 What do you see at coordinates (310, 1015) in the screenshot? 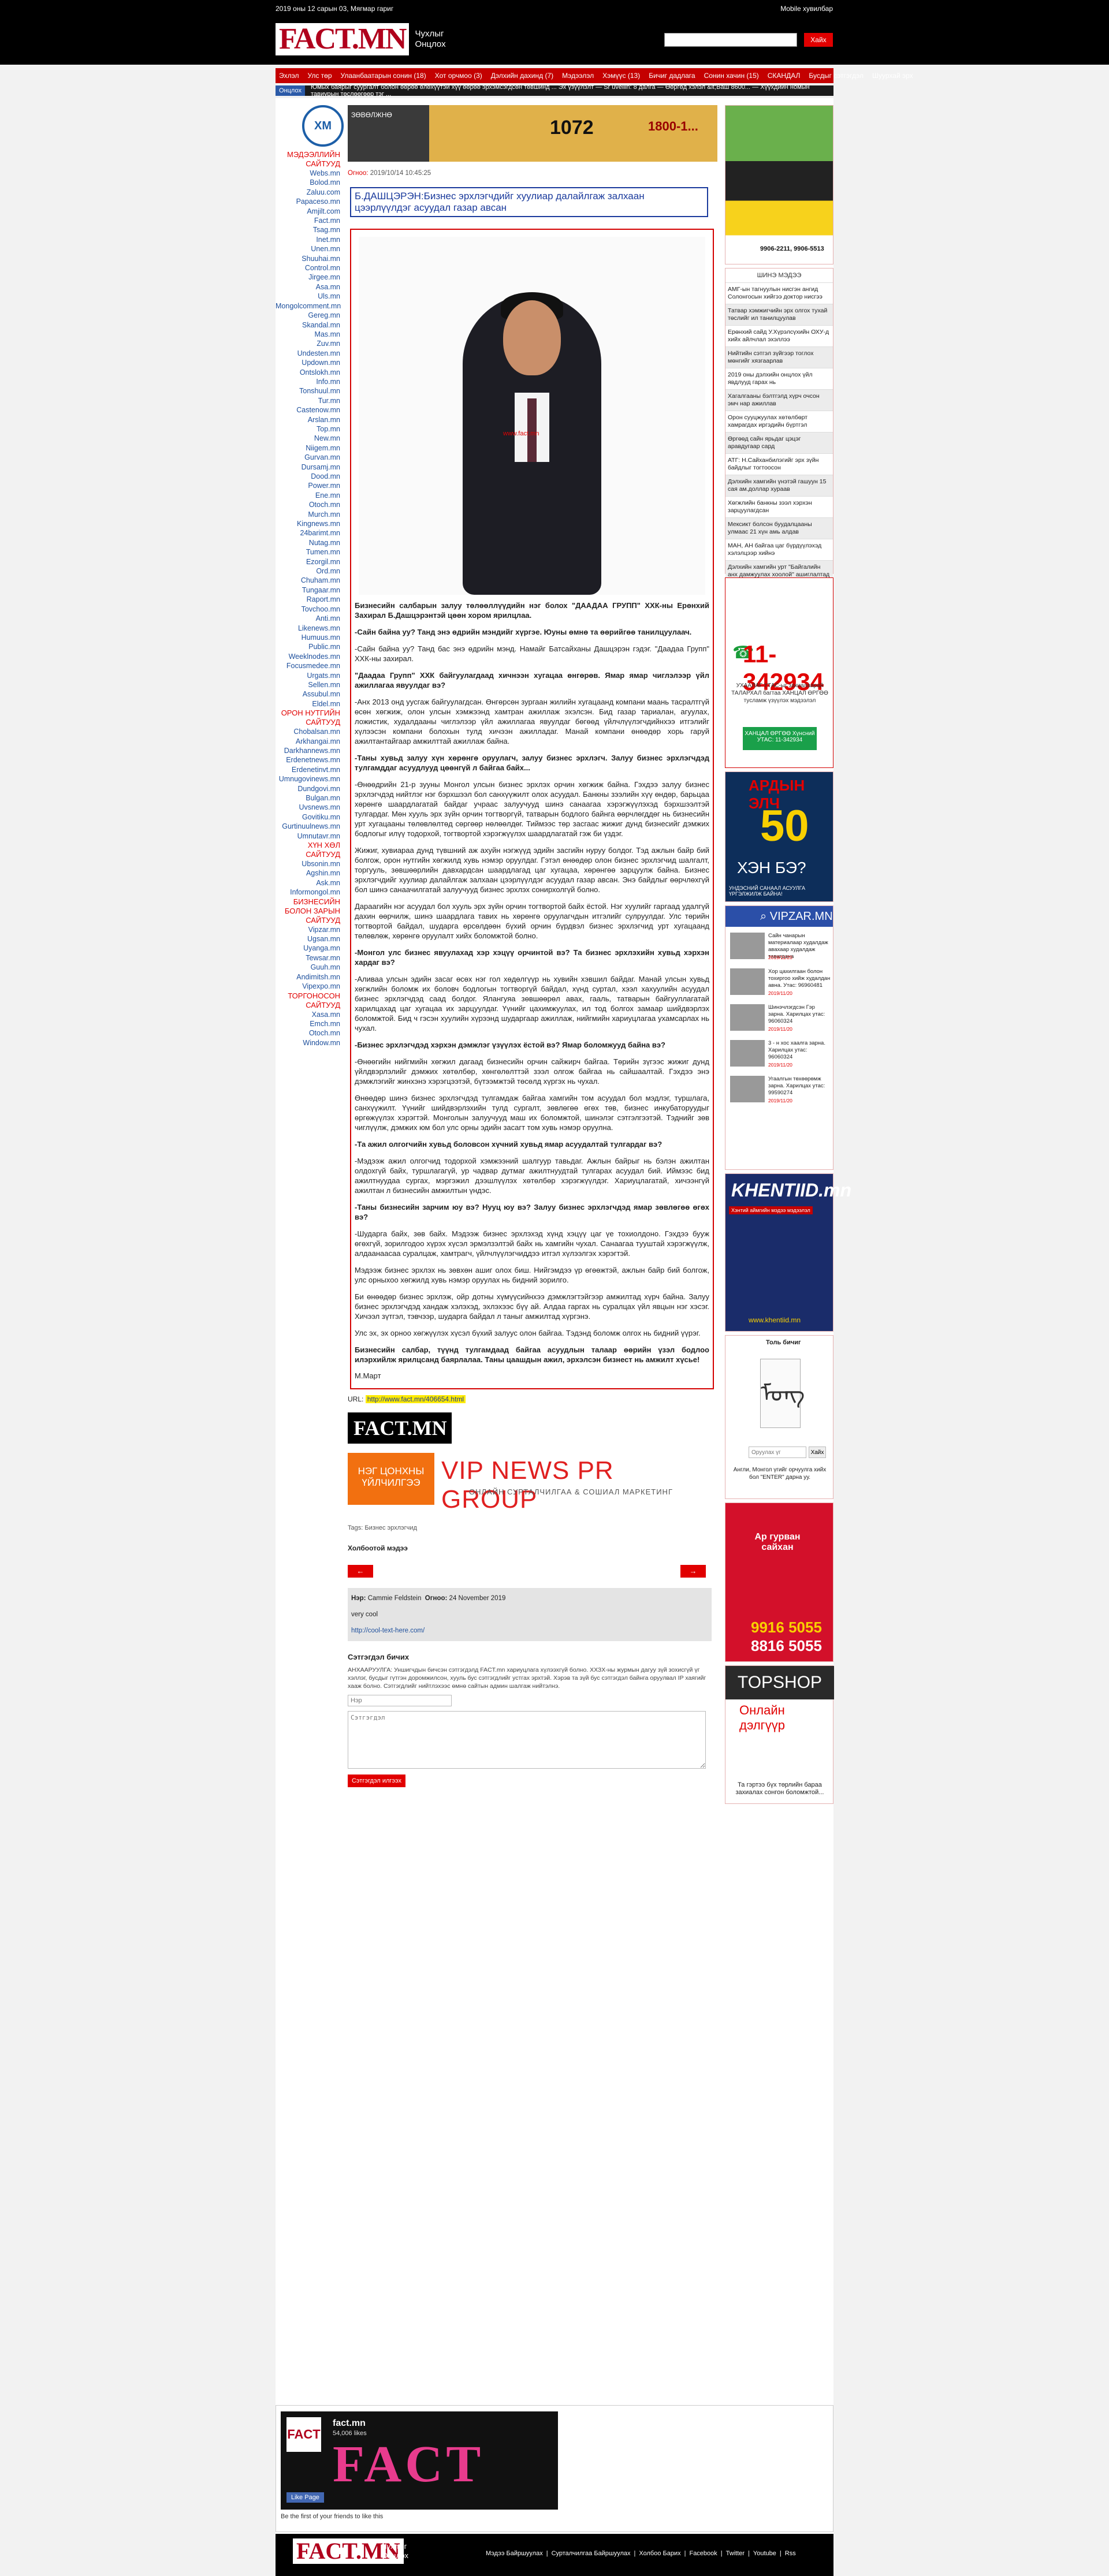
I see `site-link: Xasa.mn` at bounding box center [310, 1015].